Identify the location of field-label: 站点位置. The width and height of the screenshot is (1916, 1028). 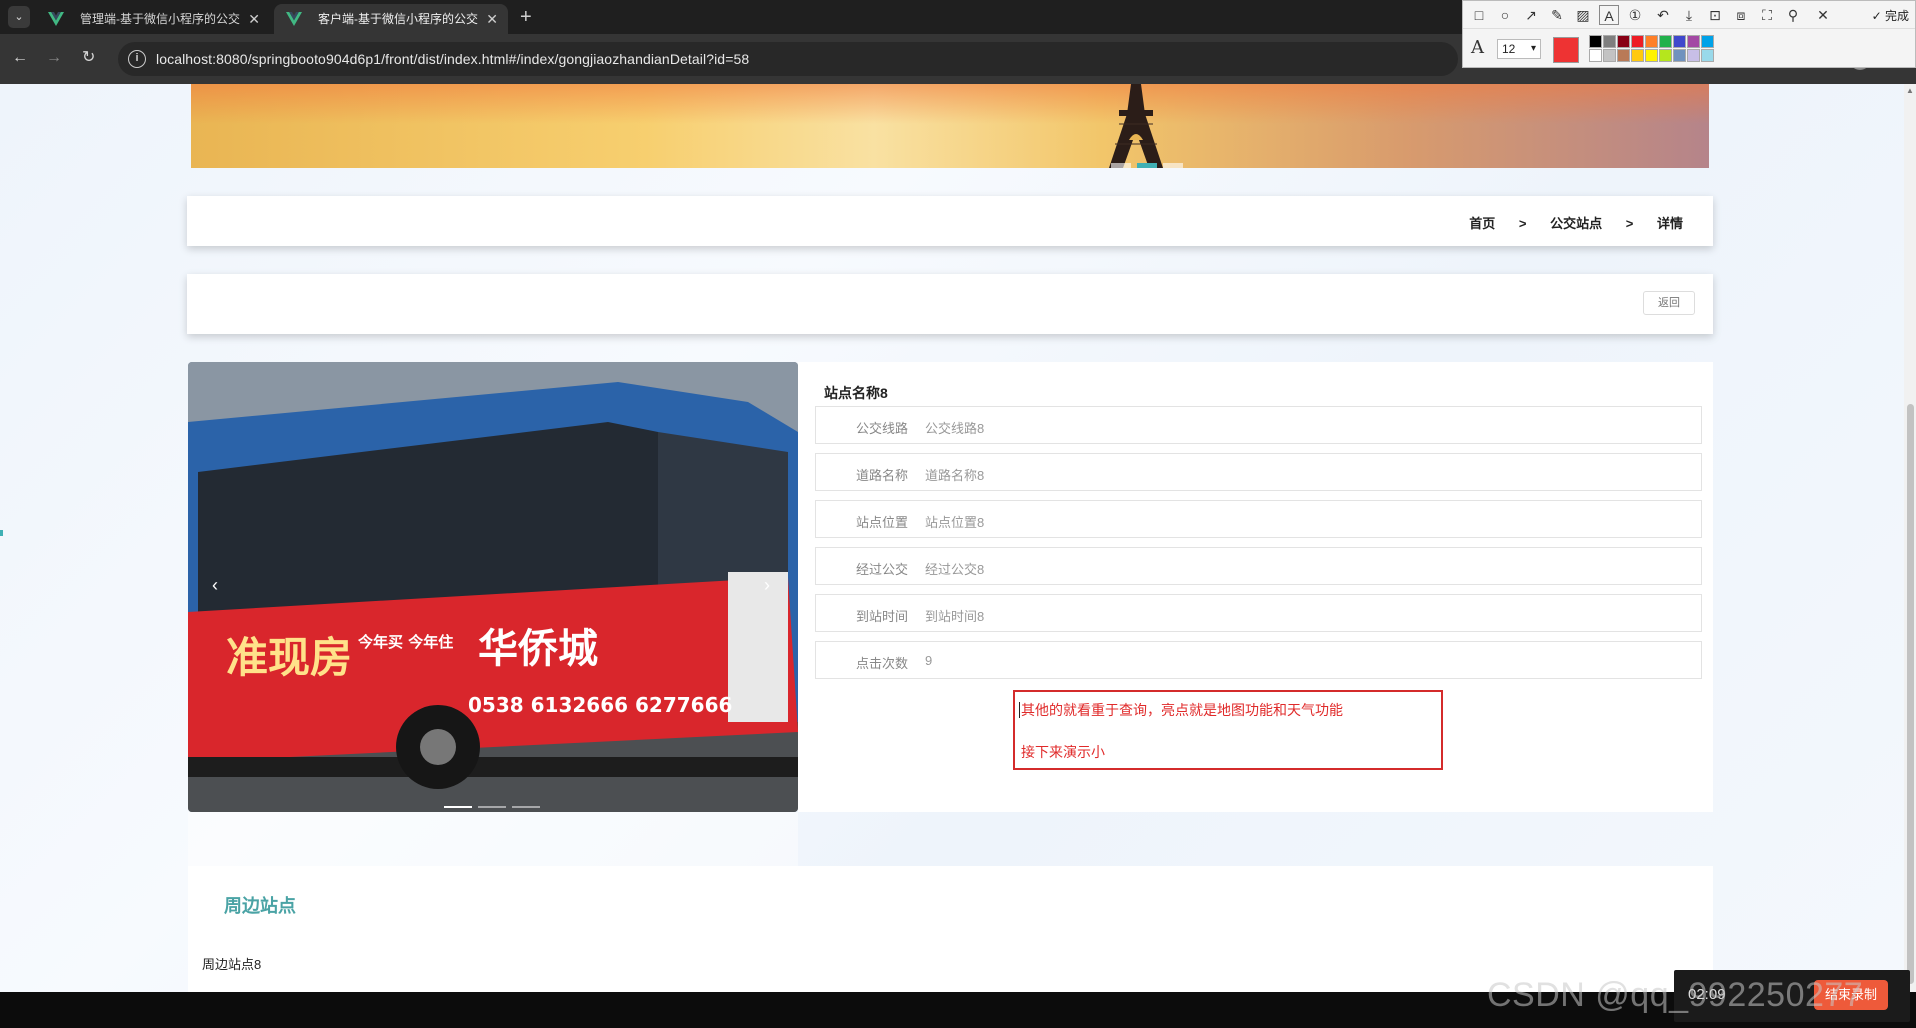
(881, 522).